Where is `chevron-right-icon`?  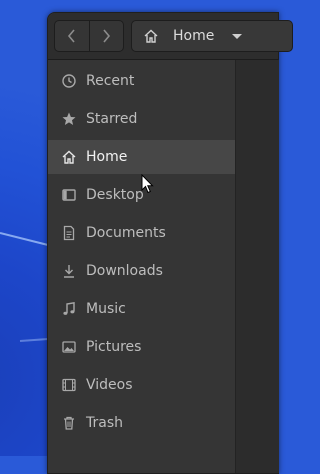
chevron-right-icon is located at coordinates (107, 36).